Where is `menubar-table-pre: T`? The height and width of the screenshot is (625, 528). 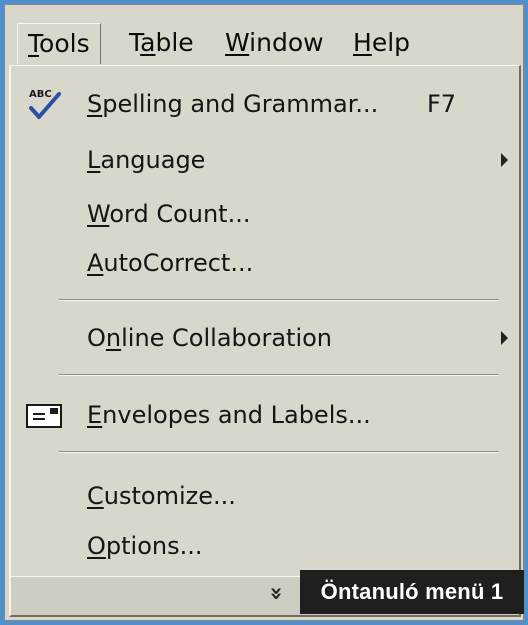
menubar-table-pre: T is located at coordinates (135, 42).